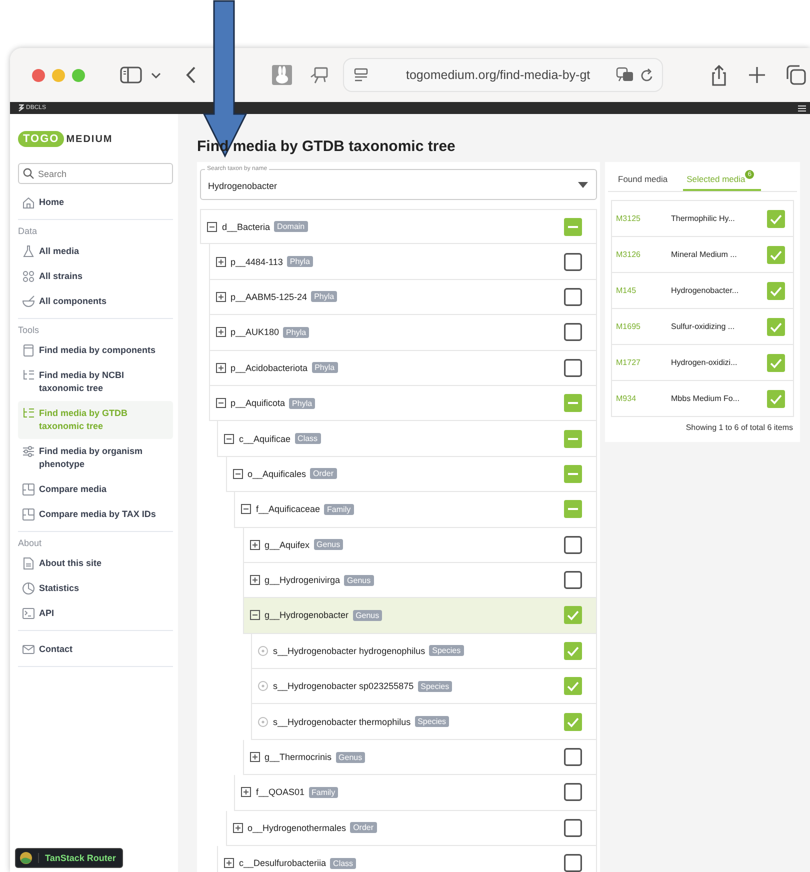  I want to click on address-bar: togomedium.org/find-media-by-gt, so click(503, 75).